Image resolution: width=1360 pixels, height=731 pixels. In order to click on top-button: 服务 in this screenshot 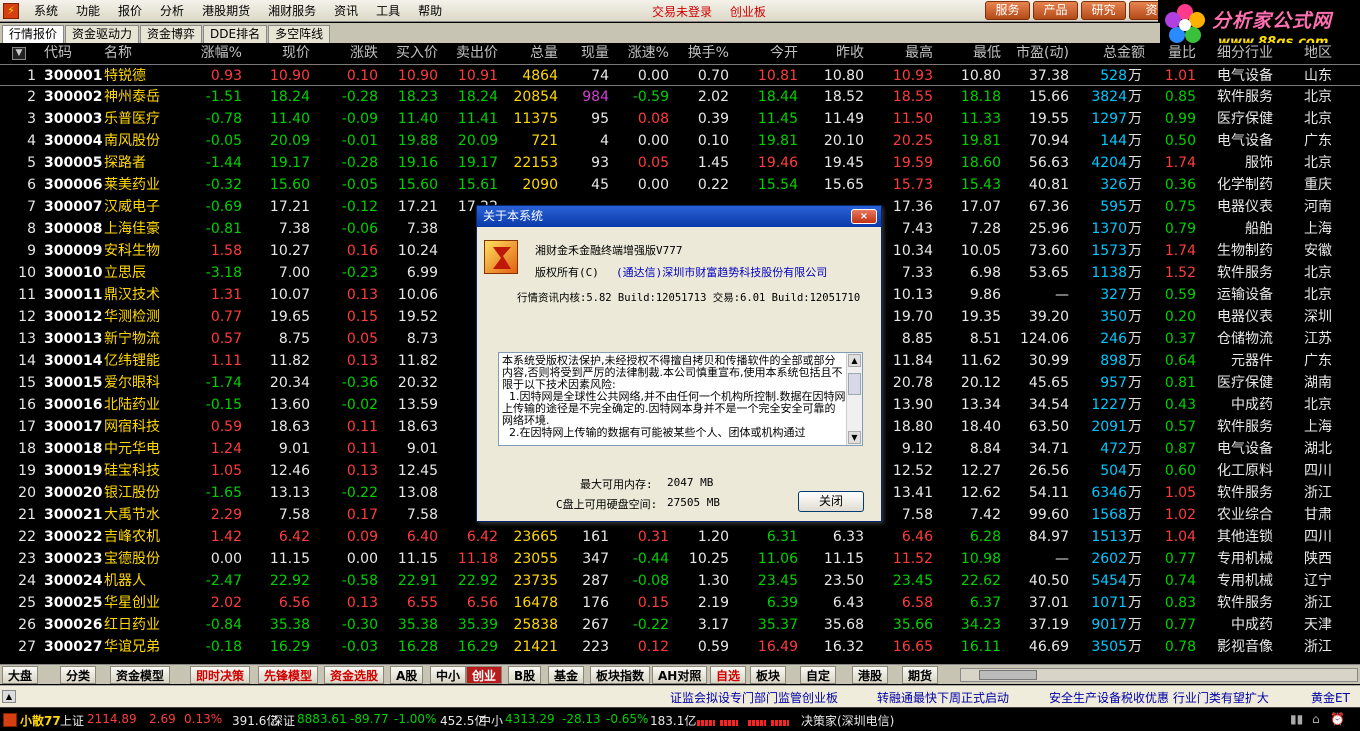, I will do `click(1007, 10)`.